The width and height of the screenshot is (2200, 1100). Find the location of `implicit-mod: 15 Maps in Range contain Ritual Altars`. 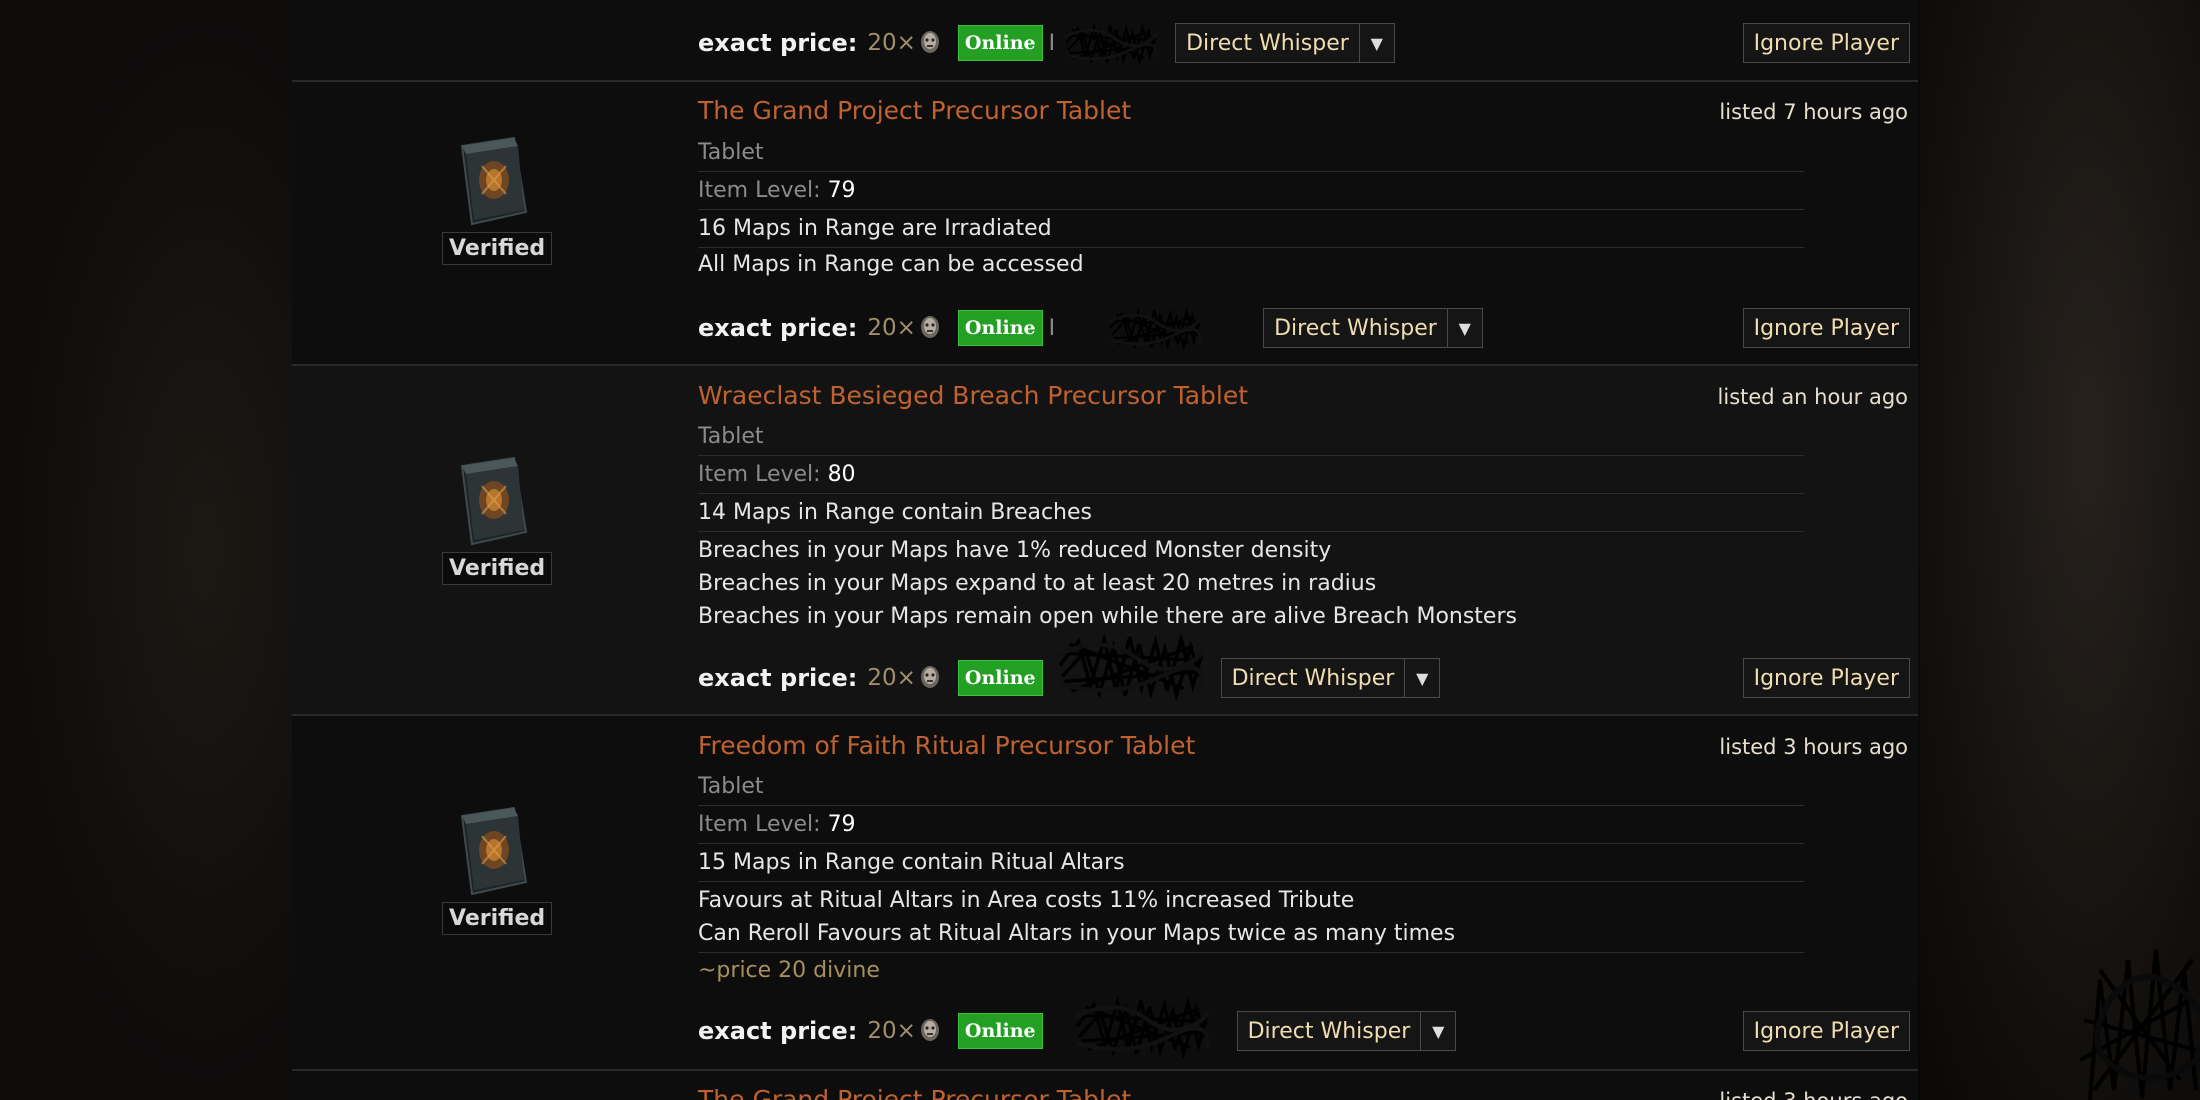

implicit-mod: 15 Maps in Range contain Ritual Altars is located at coordinates (1251, 863).